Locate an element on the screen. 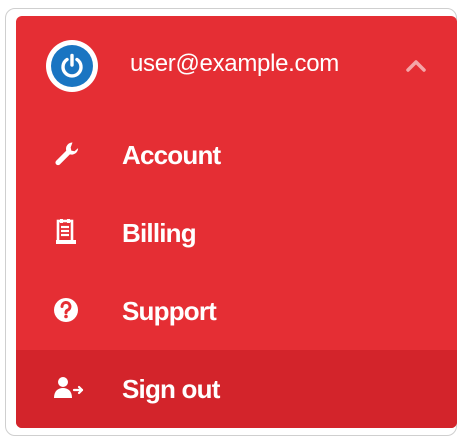 This screenshot has height=442, width=466. question-circle-icon is located at coordinates (67, 310).